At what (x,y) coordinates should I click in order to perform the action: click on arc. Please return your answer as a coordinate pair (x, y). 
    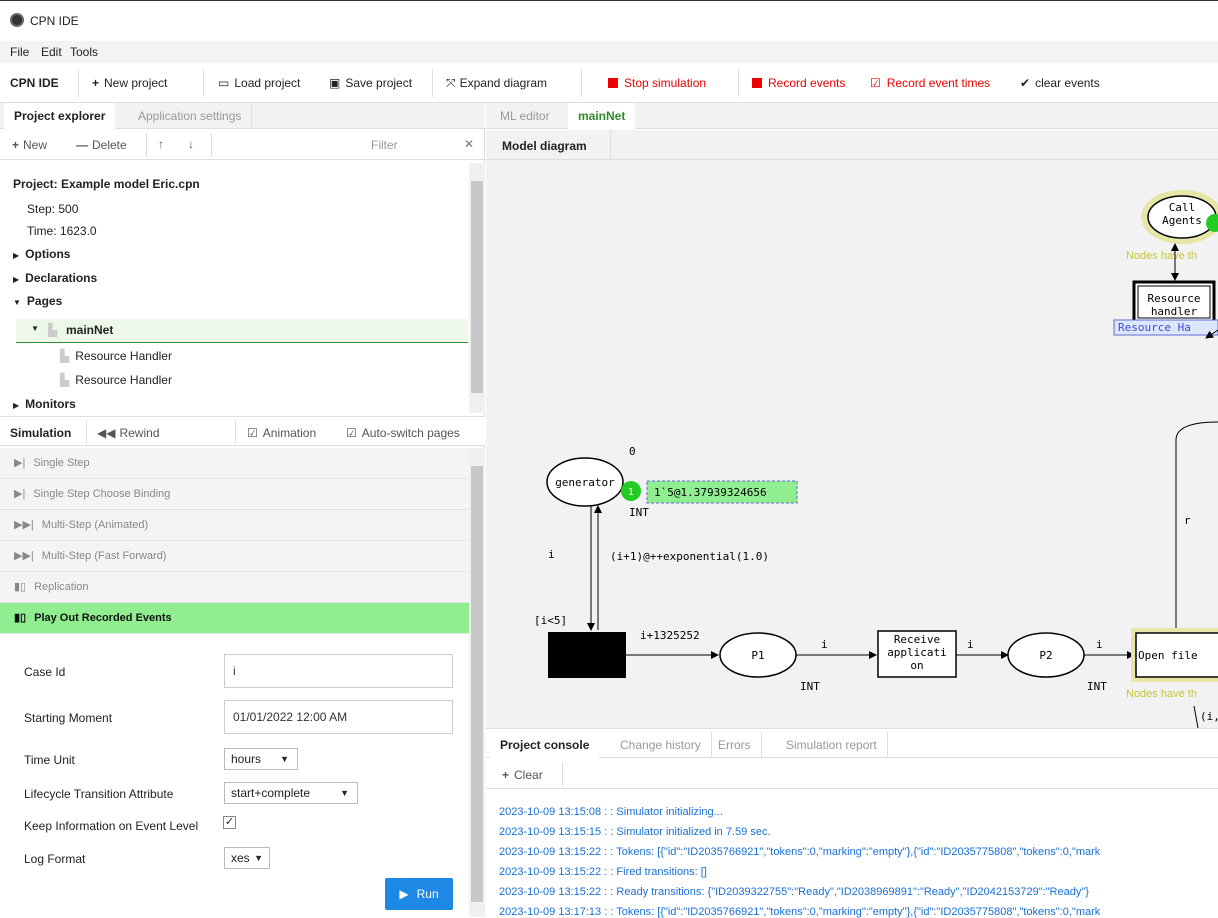
    Looking at the image, I should click on (1196, 716).